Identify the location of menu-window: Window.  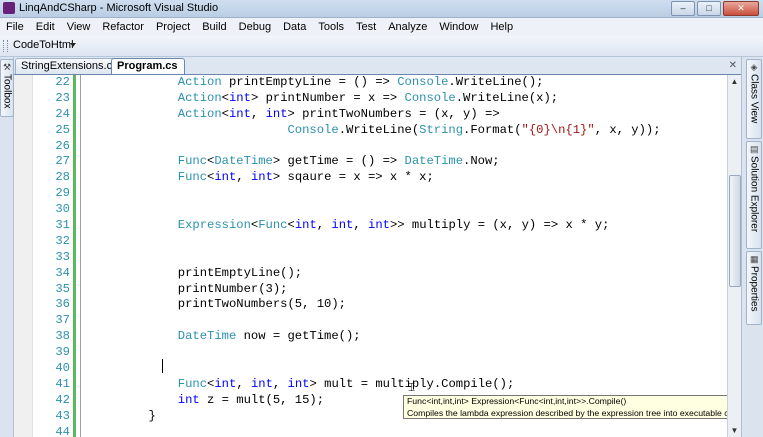
(458, 27).